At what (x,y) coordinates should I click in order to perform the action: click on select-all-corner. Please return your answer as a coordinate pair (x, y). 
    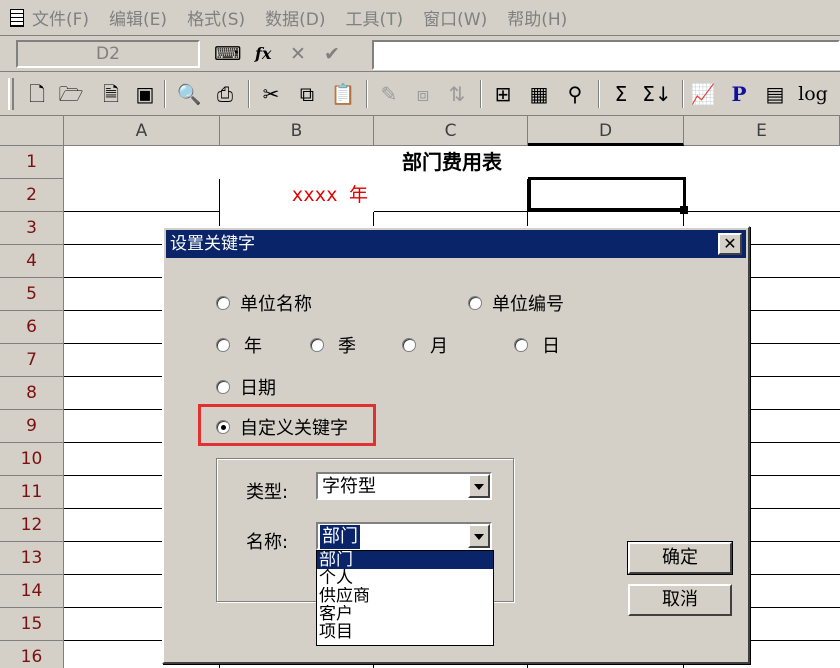
    Looking at the image, I should click on (32, 131).